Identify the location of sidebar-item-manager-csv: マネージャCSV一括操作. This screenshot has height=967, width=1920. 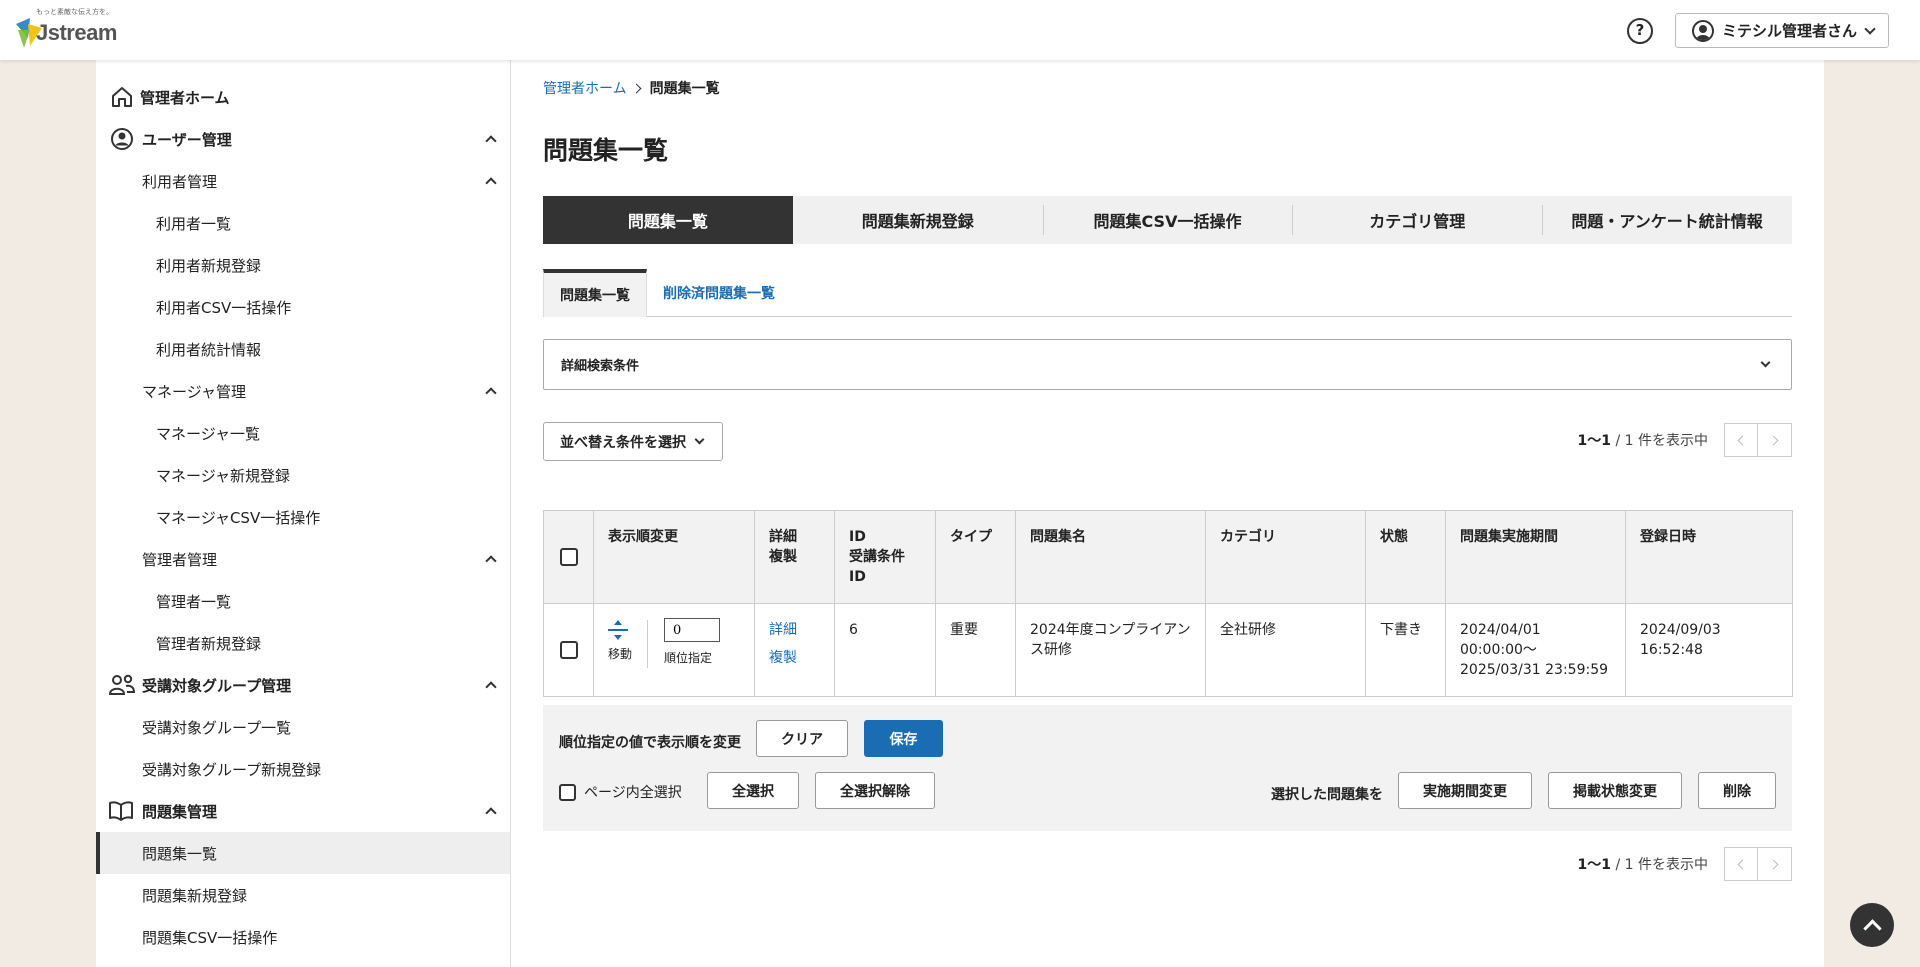
(303, 517).